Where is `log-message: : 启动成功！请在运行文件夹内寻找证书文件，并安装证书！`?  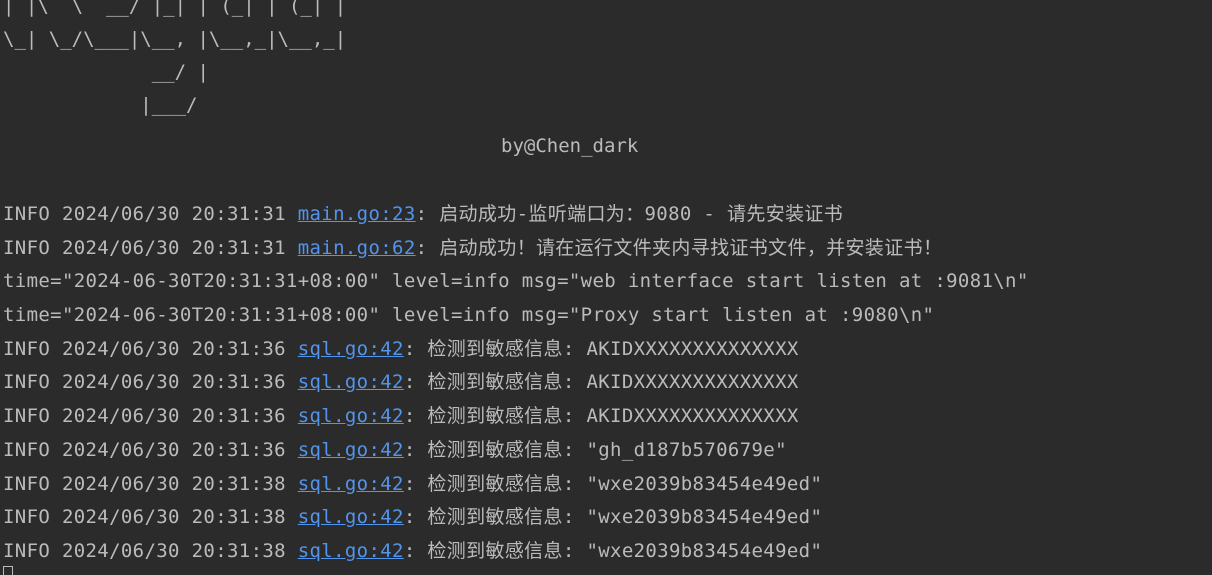 log-message: : 启动成功！请在运行文件夹内寻找证书文件，并安装证书！ is located at coordinates (679, 247).